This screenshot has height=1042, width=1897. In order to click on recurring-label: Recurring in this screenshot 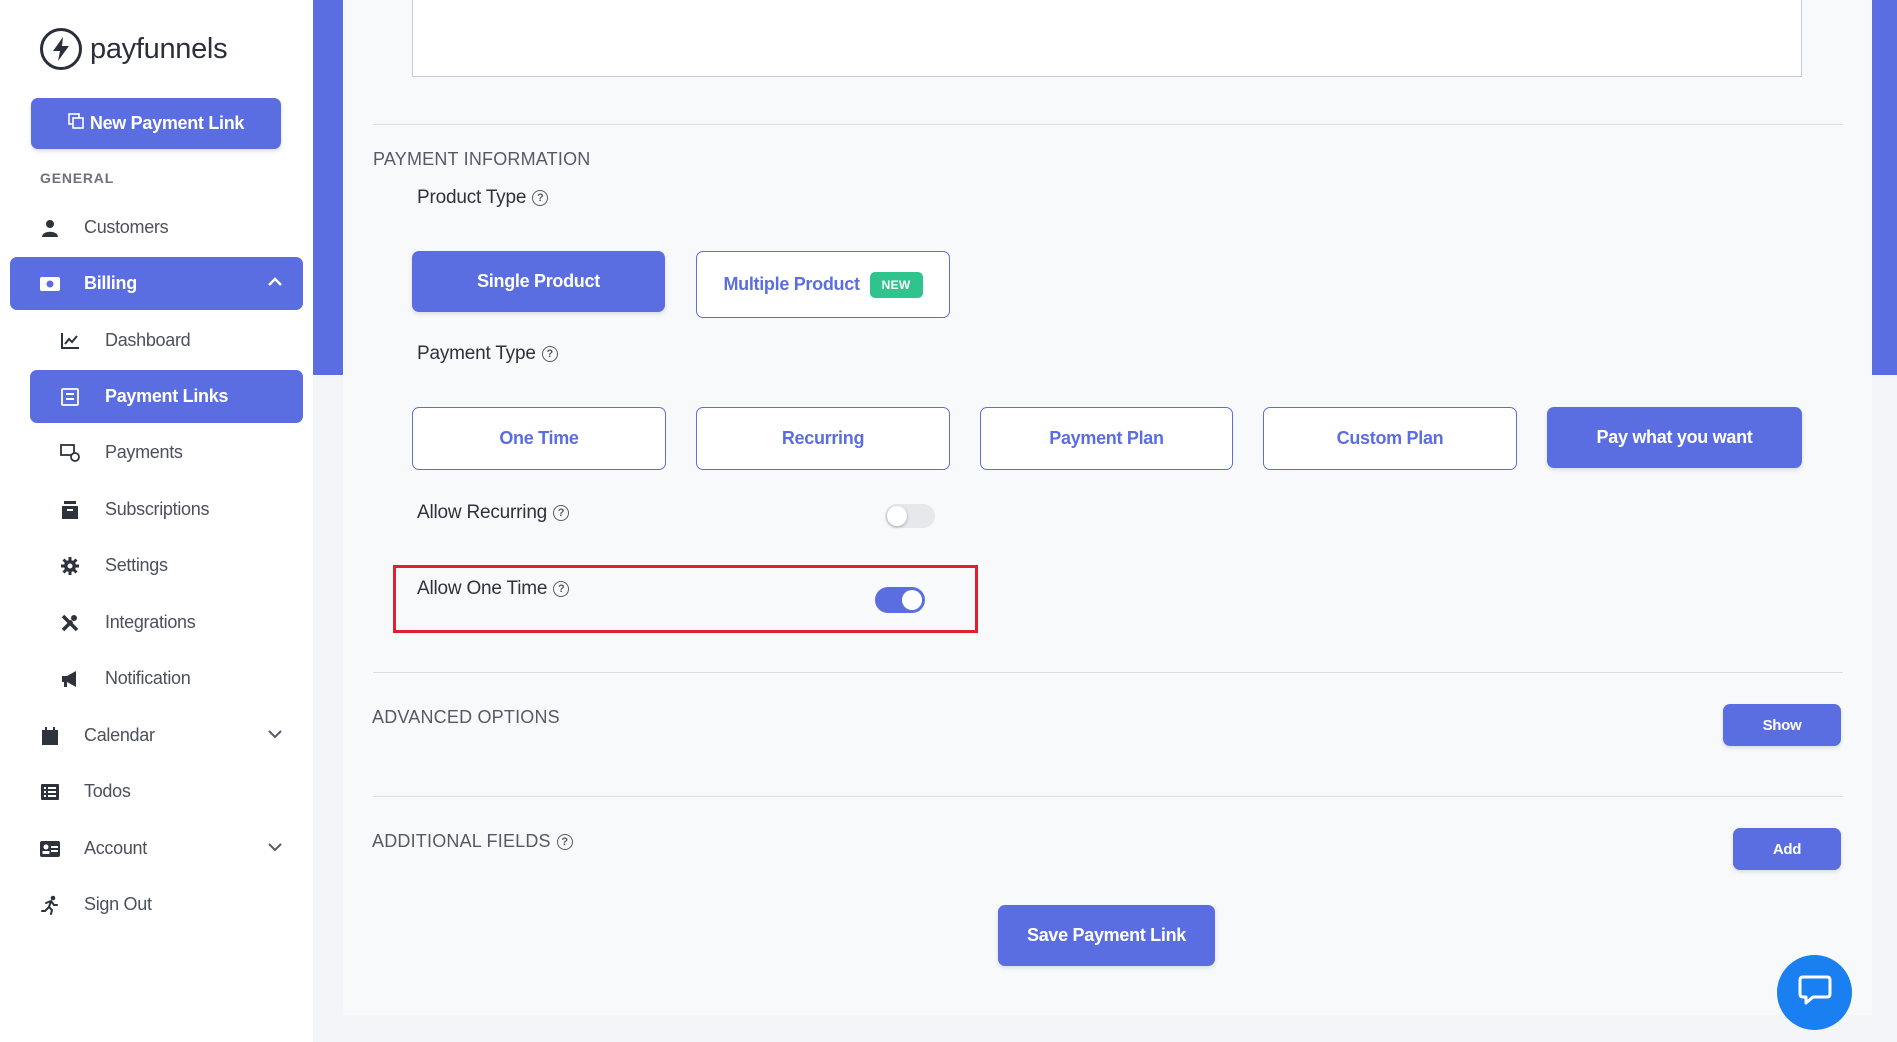, I will do `click(823, 438)`.